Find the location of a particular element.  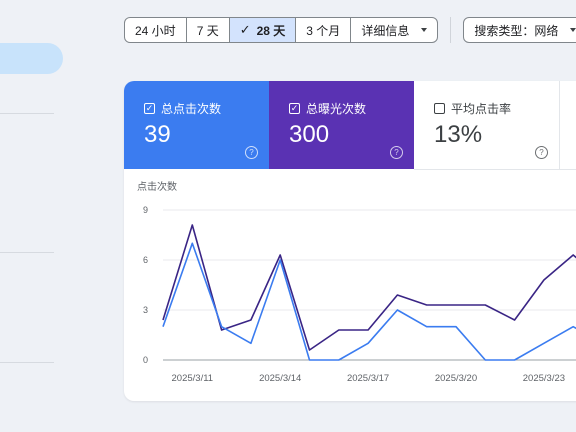

x-tick-label: 2025/3/14 is located at coordinates (280, 378).